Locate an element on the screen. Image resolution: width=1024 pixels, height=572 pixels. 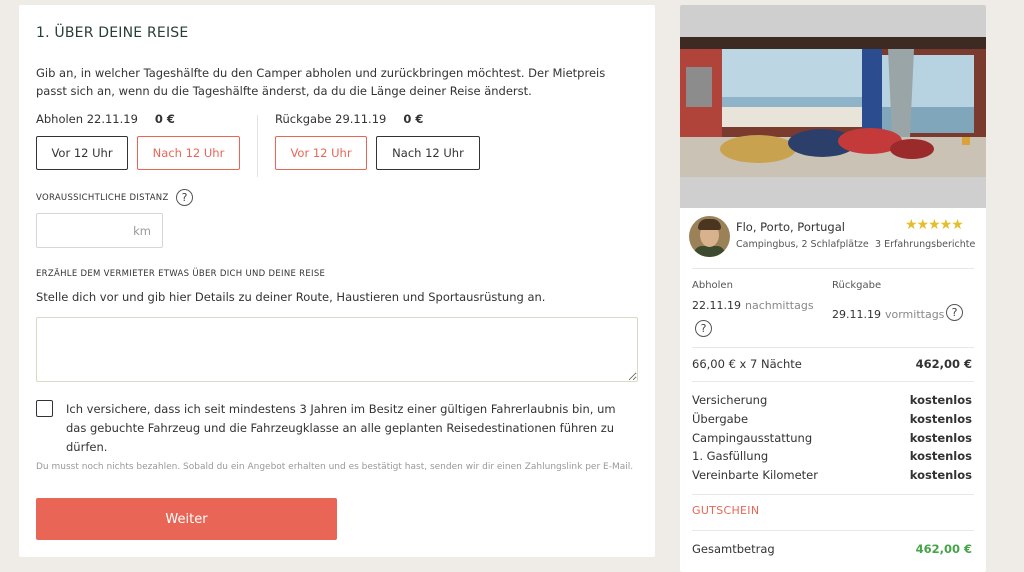
pickup-date: 22.11.19 nachmittags is located at coordinates (753, 305).